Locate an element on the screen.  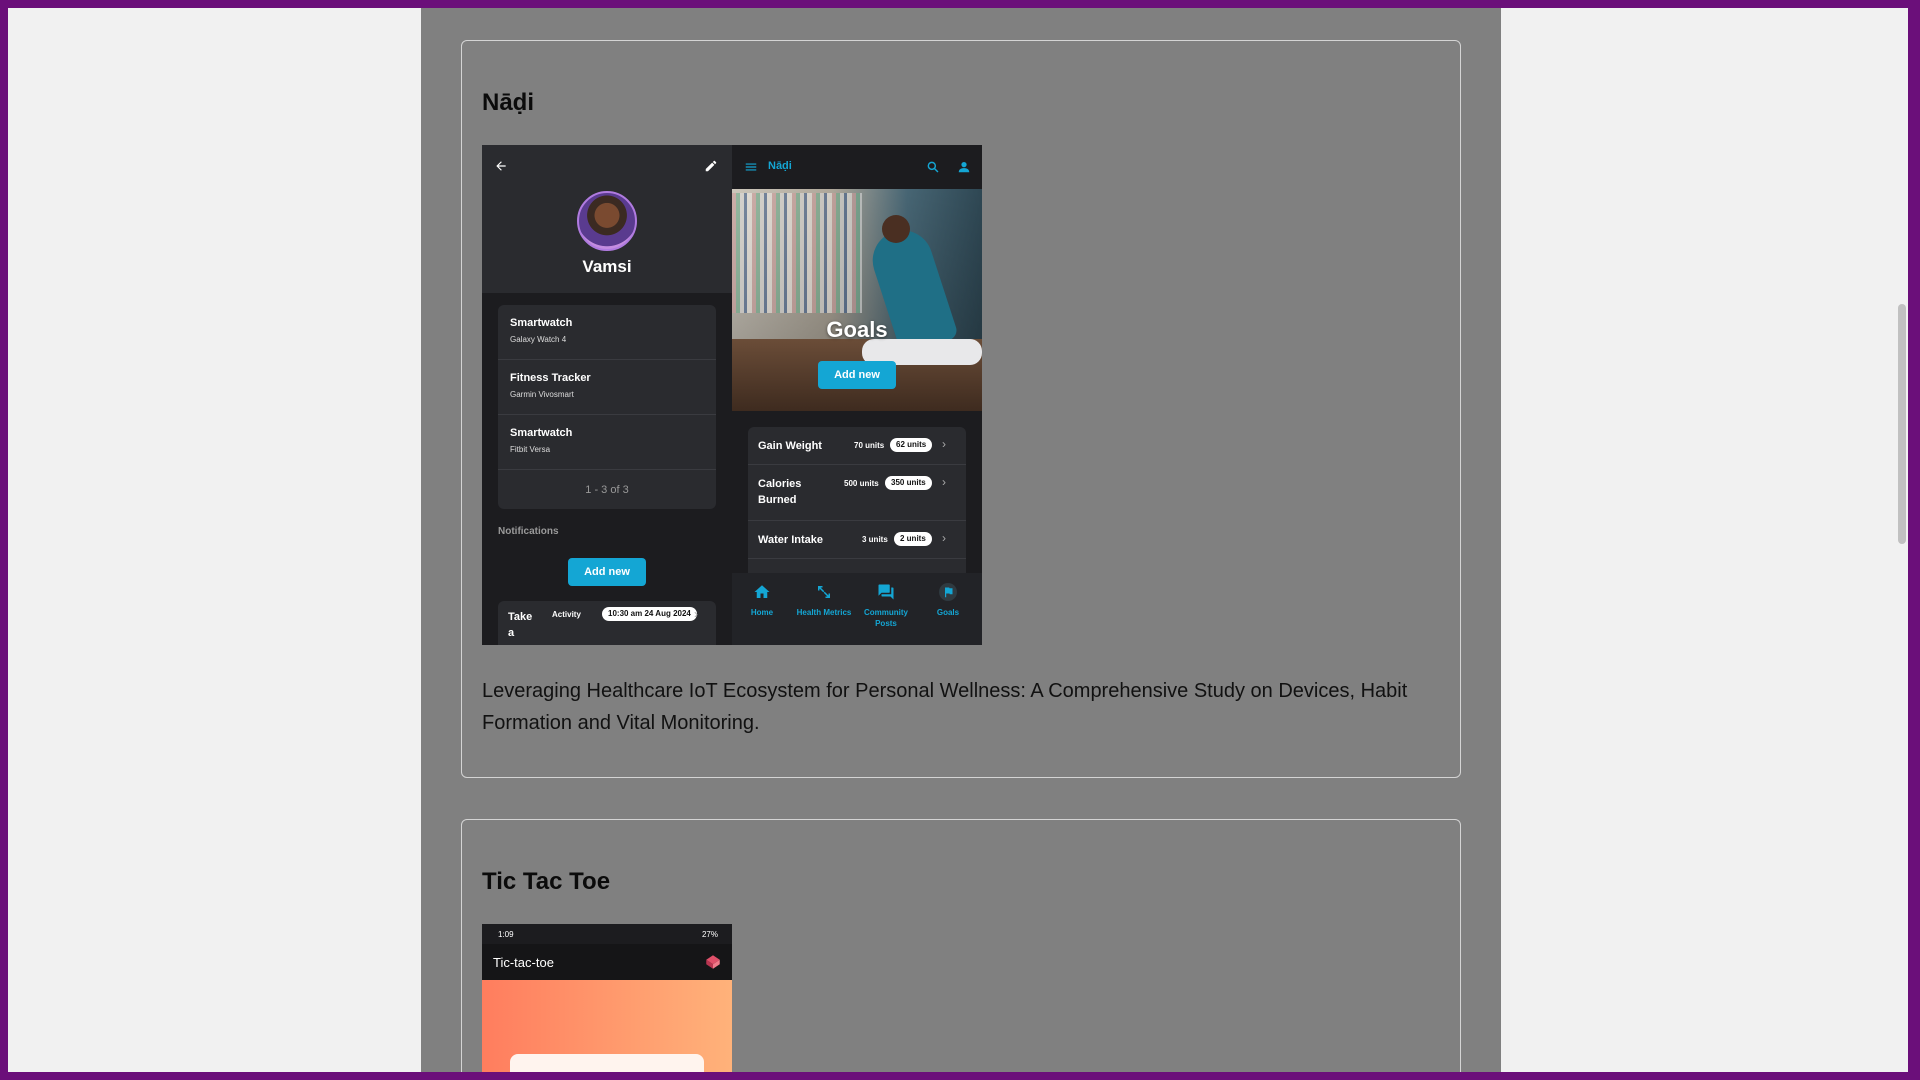
game-card is located at coordinates (607, 1063).